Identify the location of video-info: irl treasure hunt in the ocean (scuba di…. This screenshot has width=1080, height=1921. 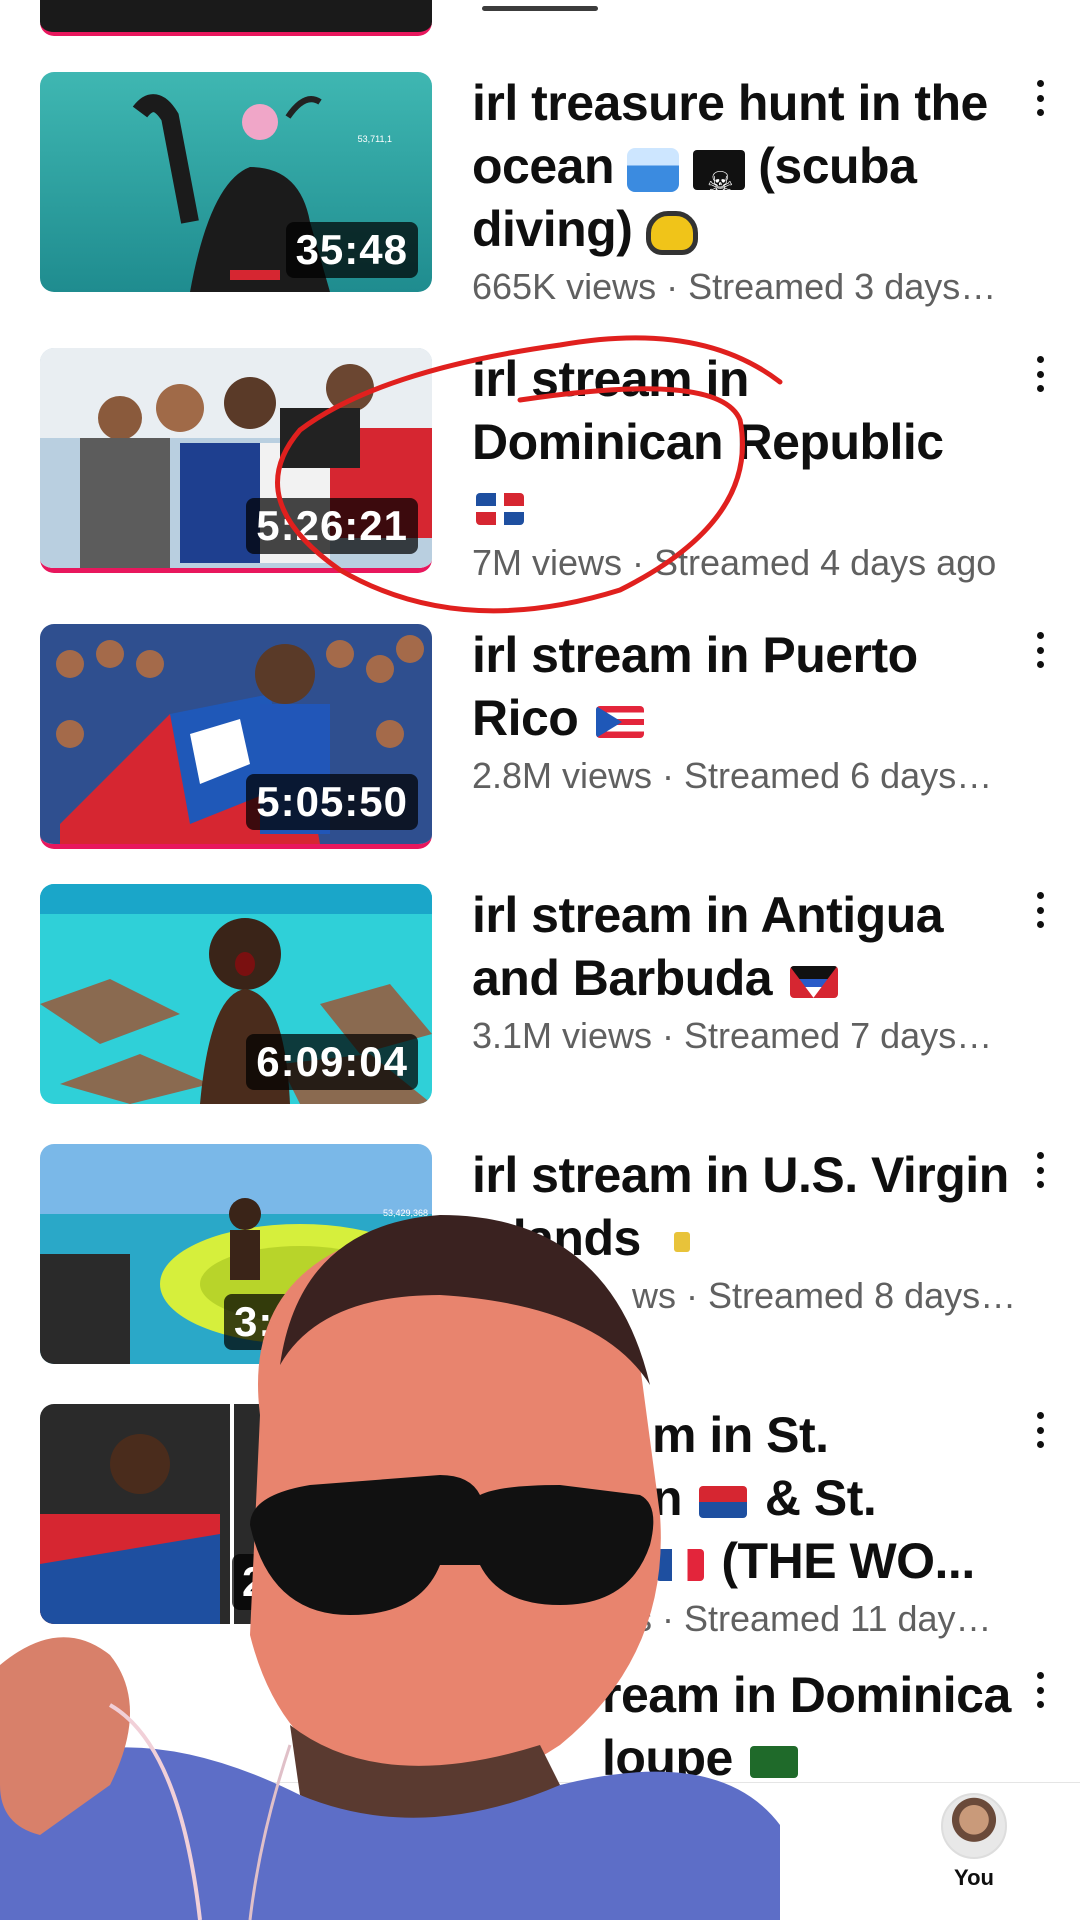
(742, 191).